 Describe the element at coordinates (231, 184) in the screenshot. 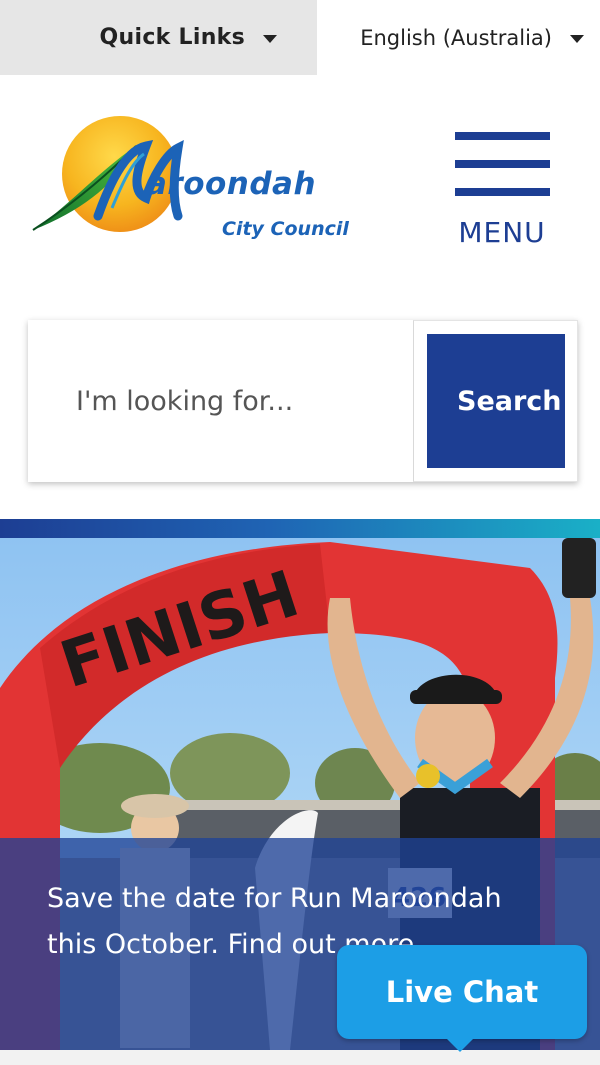

I see `logo-wordmark: aroondah` at that location.